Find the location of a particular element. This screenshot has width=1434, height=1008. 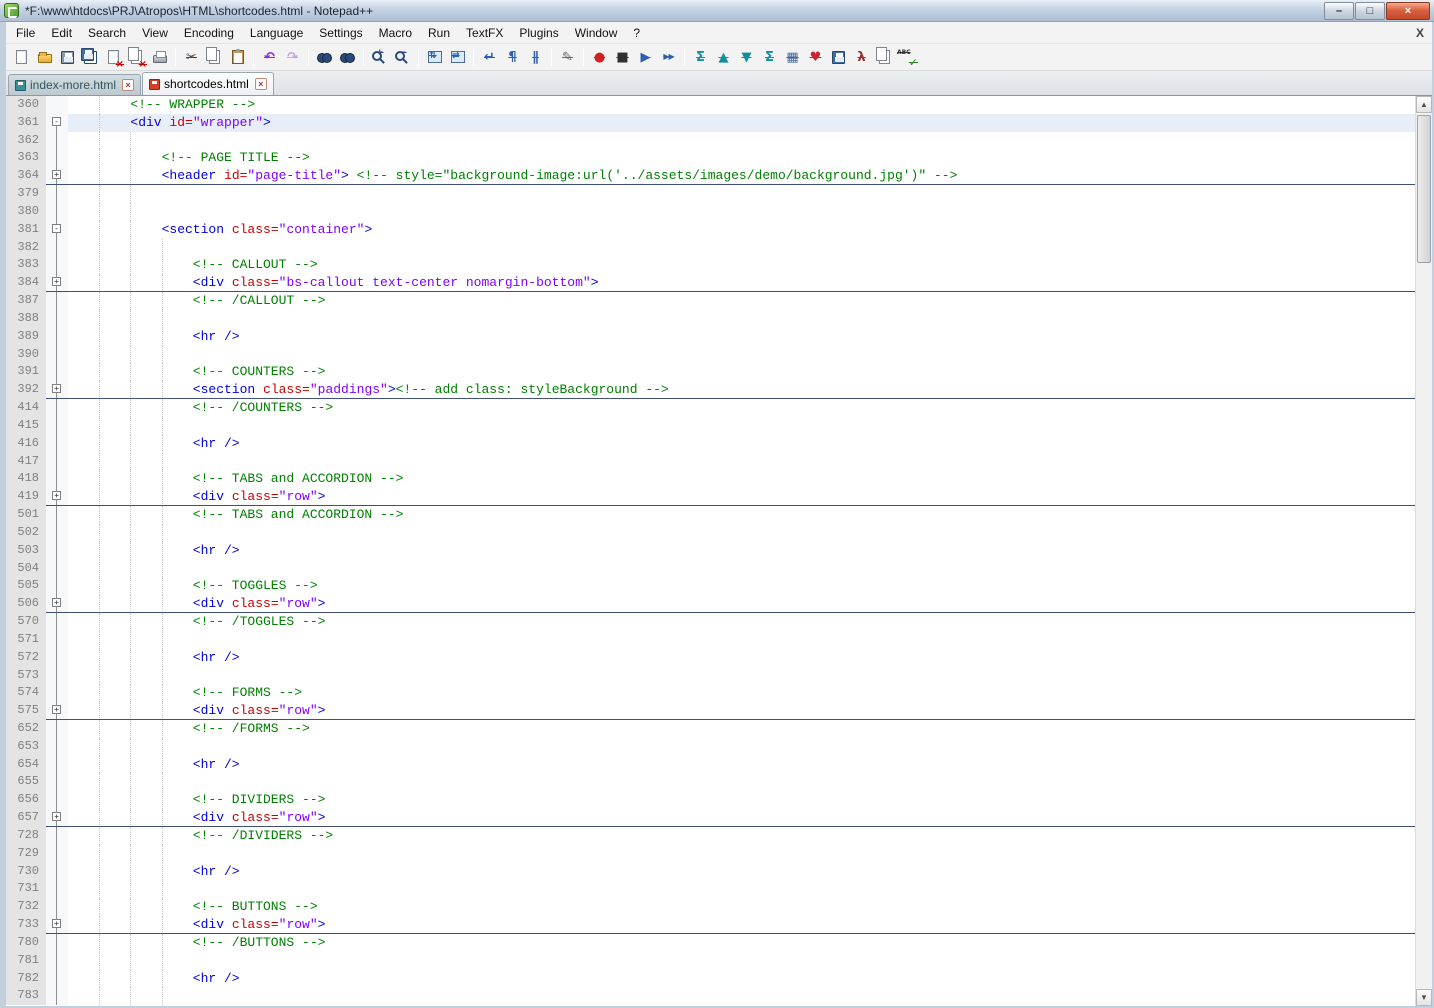

user-defined-dialog-button: ✎ is located at coordinates (567, 57).